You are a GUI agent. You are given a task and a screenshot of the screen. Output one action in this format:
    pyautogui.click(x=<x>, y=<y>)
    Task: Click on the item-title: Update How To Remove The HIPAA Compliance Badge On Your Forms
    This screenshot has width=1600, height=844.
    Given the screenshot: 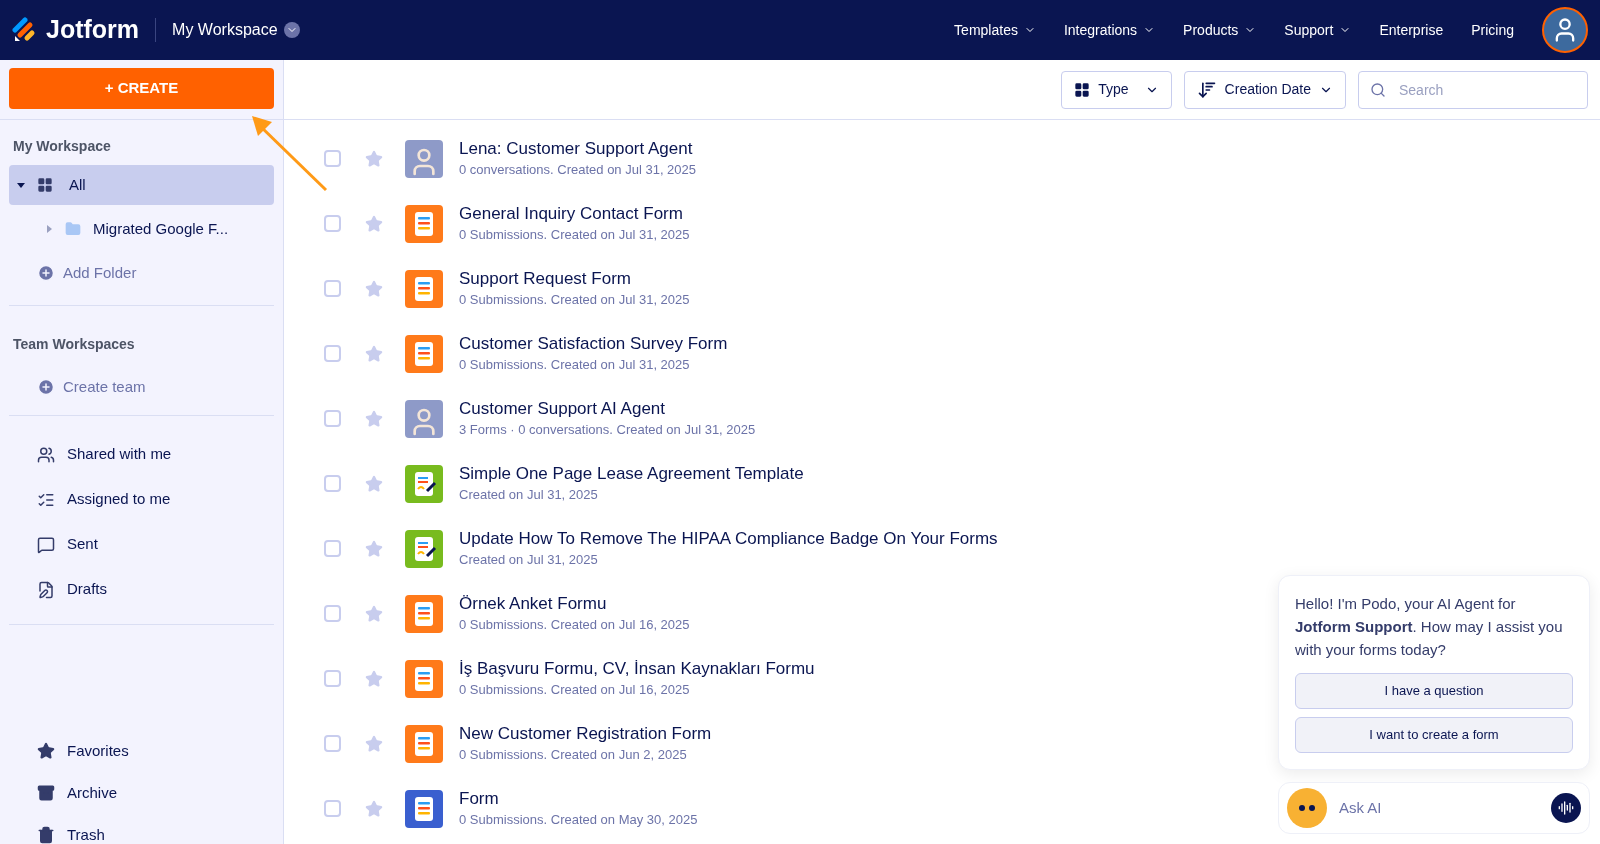 What is the action you would take?
    pyautogui.click(x=728, y=538)
    